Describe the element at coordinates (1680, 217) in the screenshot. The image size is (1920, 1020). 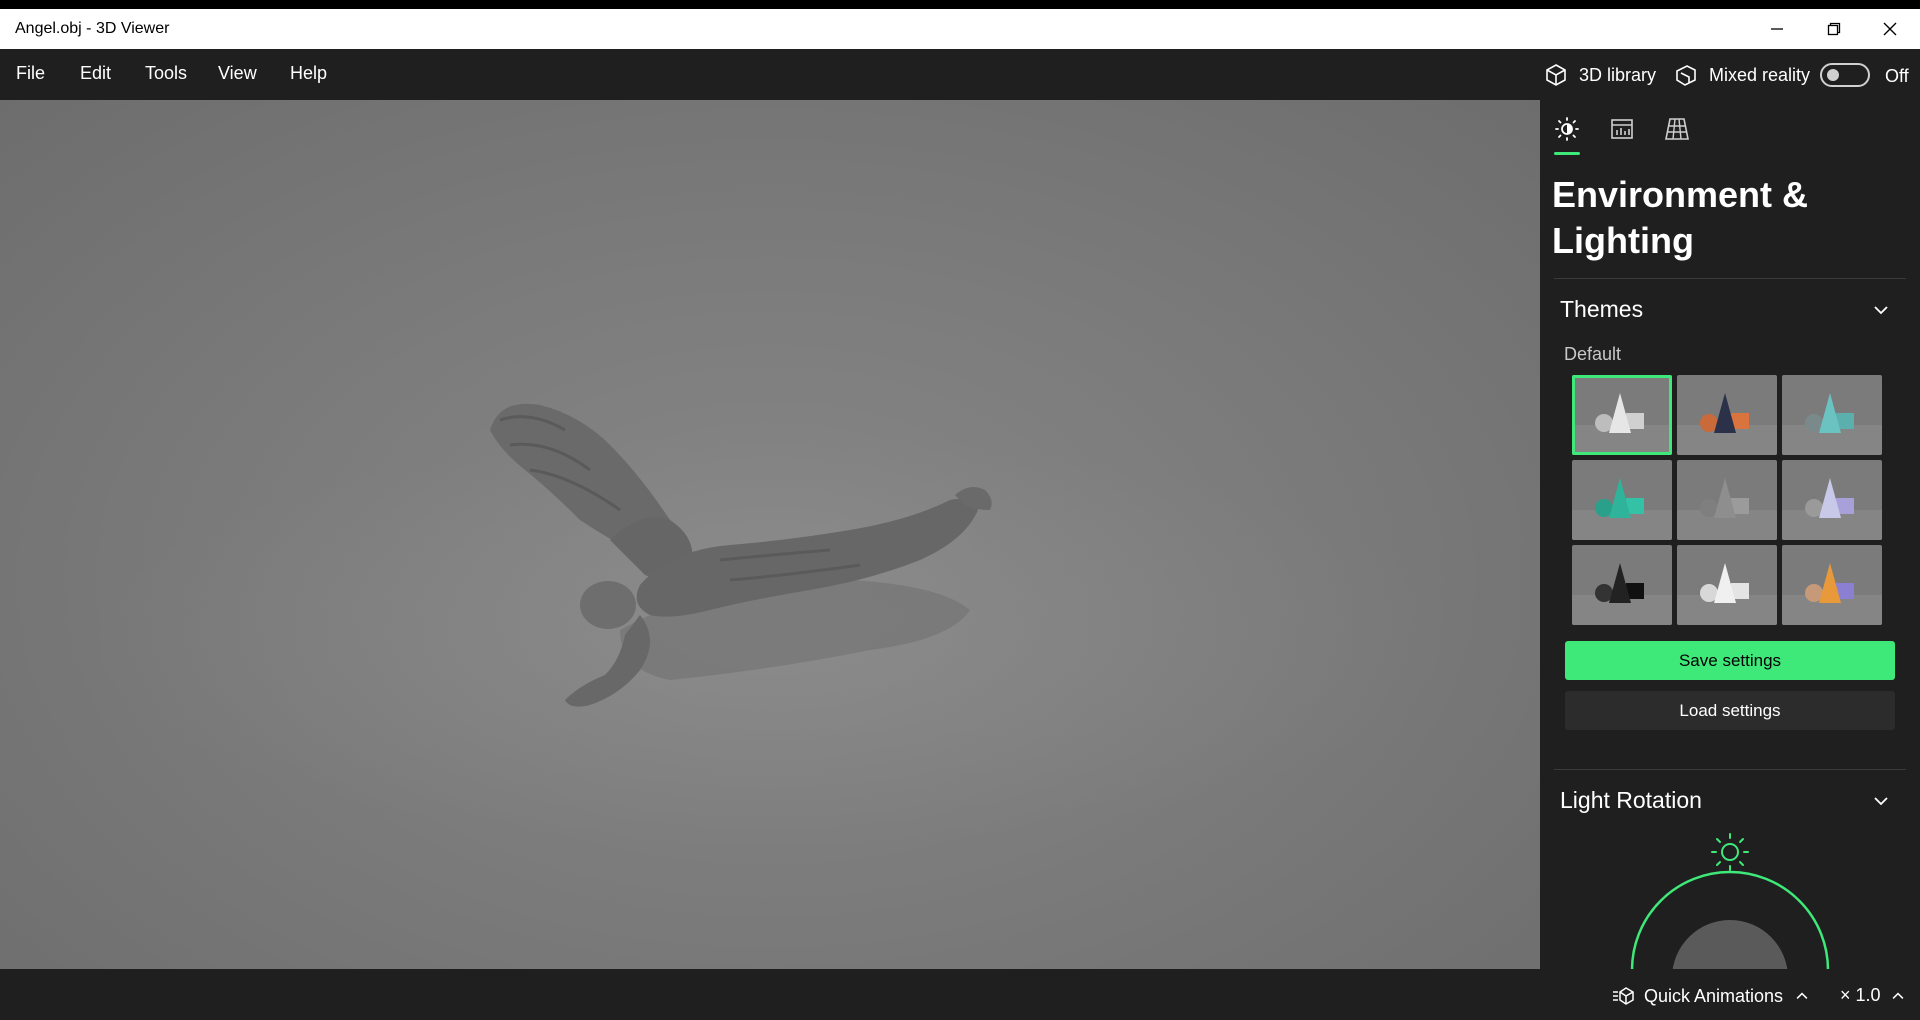
I see `panel-title: Environment & Lighting` at that location.